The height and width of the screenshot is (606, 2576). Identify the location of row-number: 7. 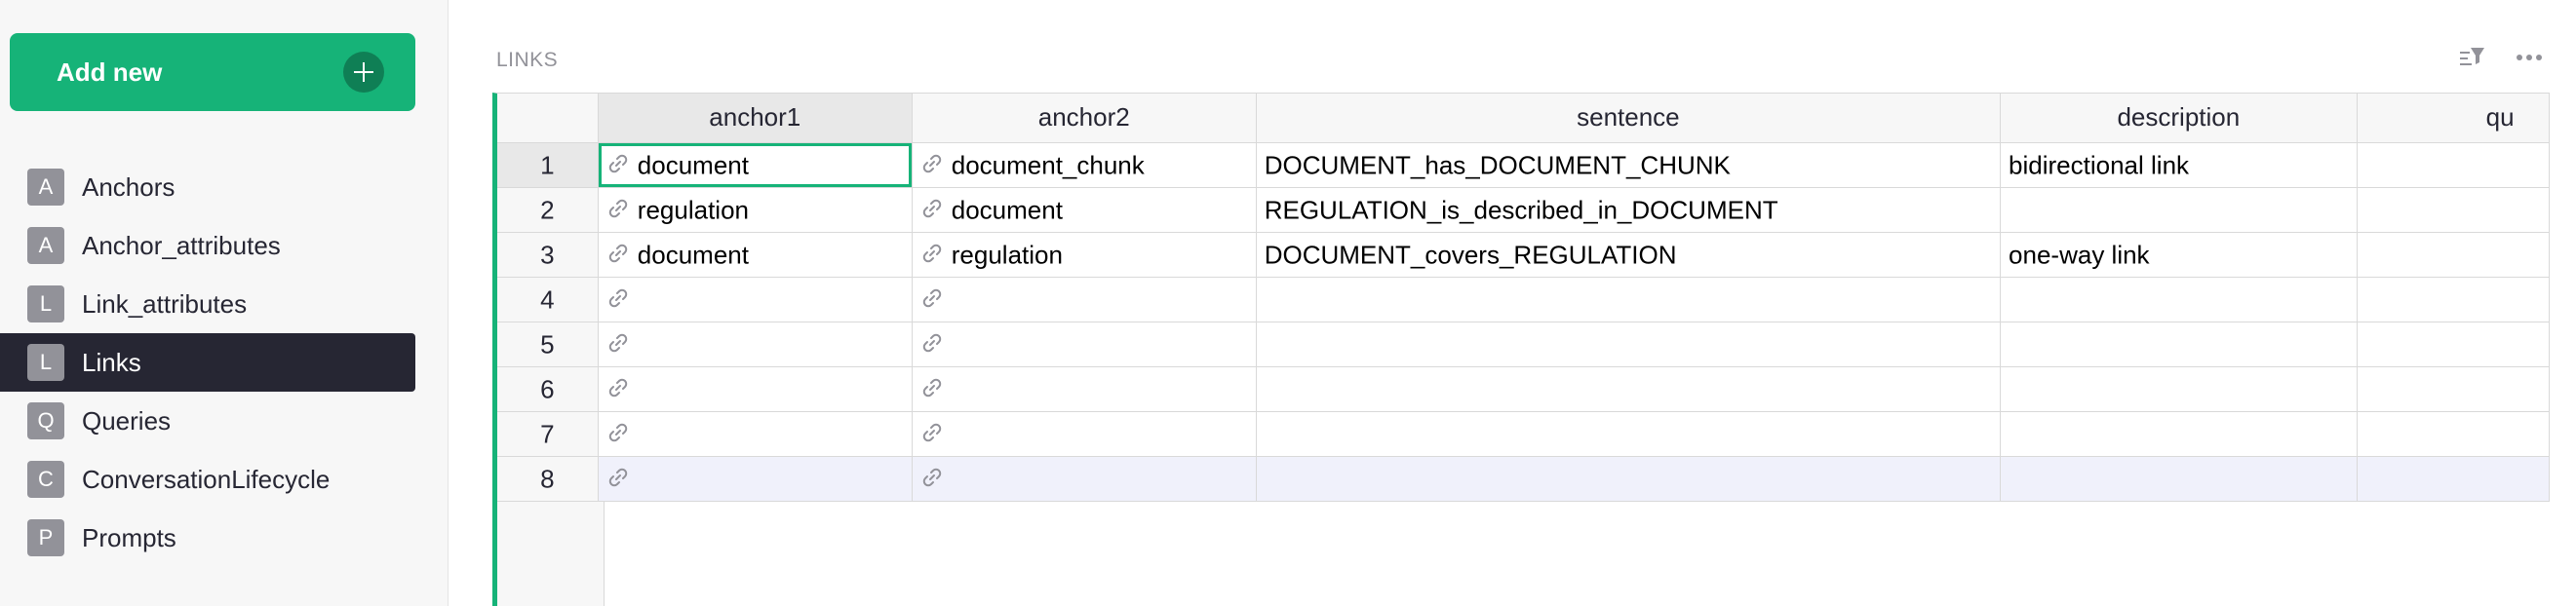
(548, 434).